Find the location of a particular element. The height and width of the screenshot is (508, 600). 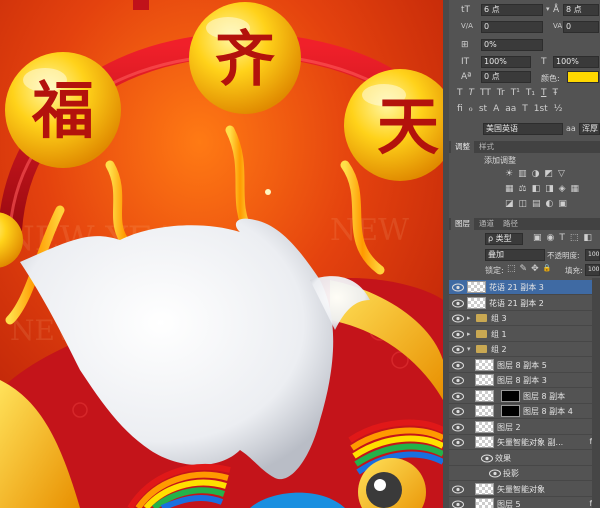

kerning-field: 0 is located at coordinates (512, 27).